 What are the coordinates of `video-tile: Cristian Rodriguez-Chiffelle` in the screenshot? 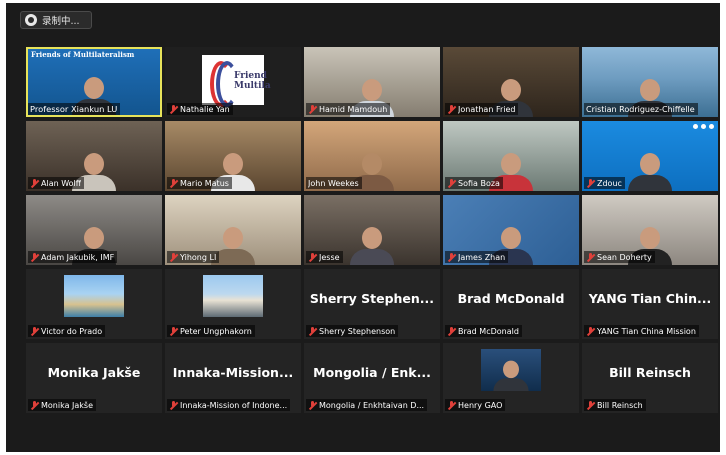 It's located at (650, 82).